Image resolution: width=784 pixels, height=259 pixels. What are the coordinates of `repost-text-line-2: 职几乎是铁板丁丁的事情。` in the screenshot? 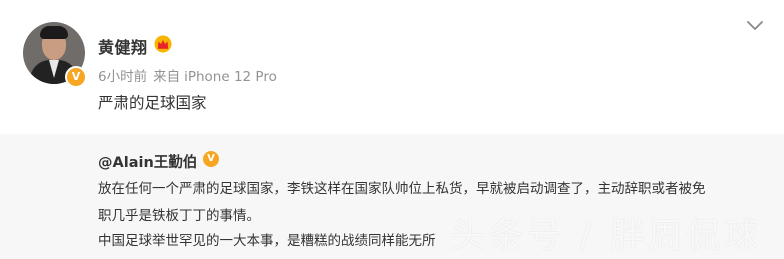 It's located at (179, 216).